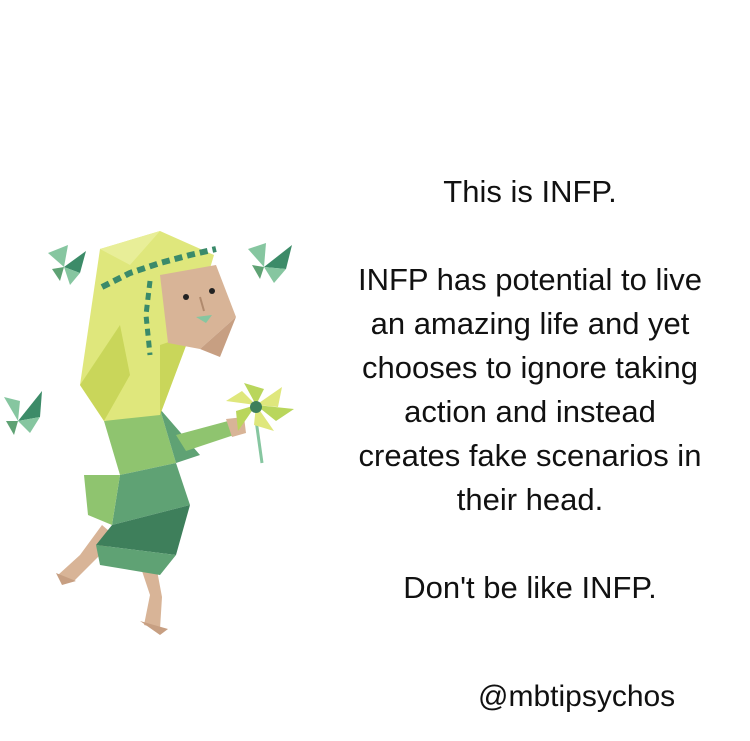 The width and height of the screenshot is (750, 741). I want to click on account-handle: @mbtipsychos, so click(577, 696).